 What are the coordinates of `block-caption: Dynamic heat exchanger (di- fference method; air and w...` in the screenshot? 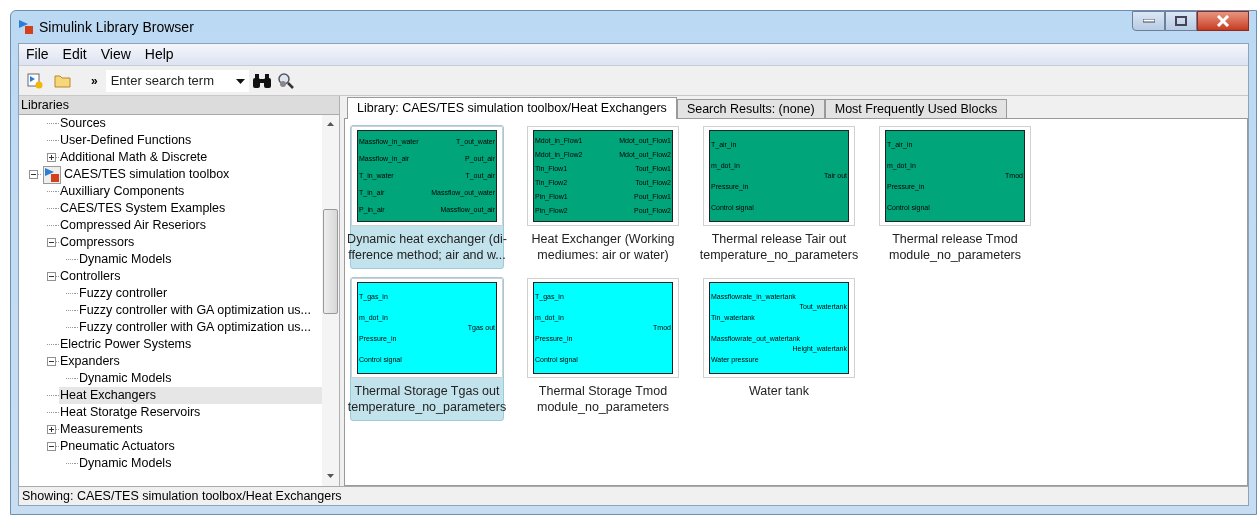 It's located at (427, 247).